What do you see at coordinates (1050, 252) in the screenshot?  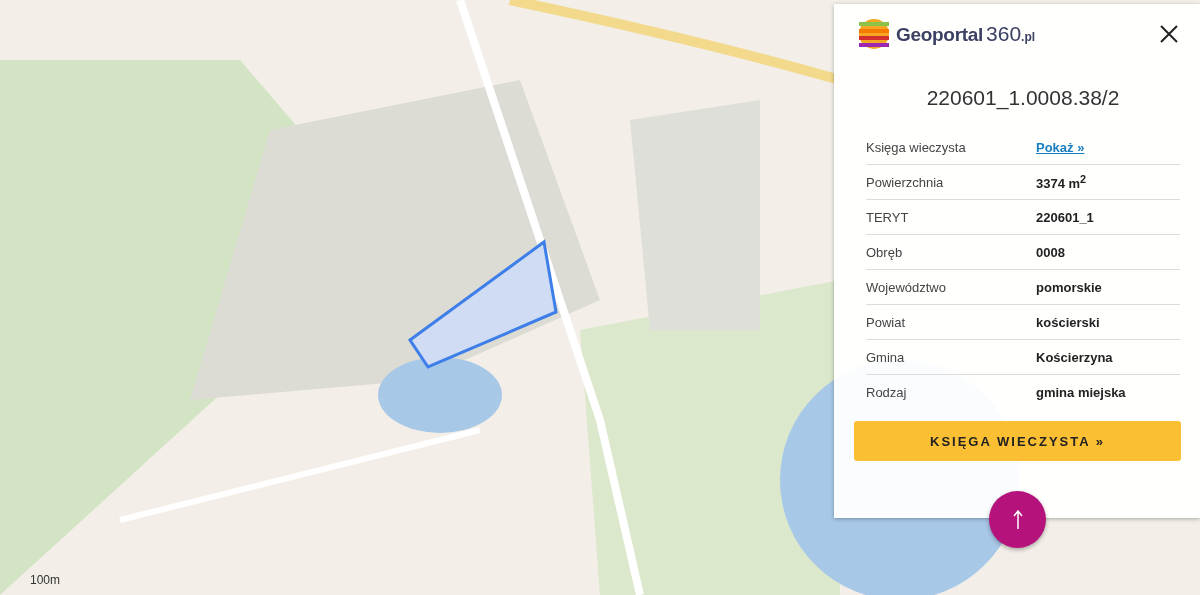 I see `field-value: 0008` at bounding box center [1050, 252].